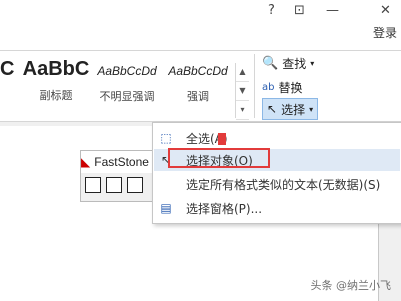  Describe the element at coordinates (56, 69) in the screenshot. I see `style-preview: AaBbC` at that location.